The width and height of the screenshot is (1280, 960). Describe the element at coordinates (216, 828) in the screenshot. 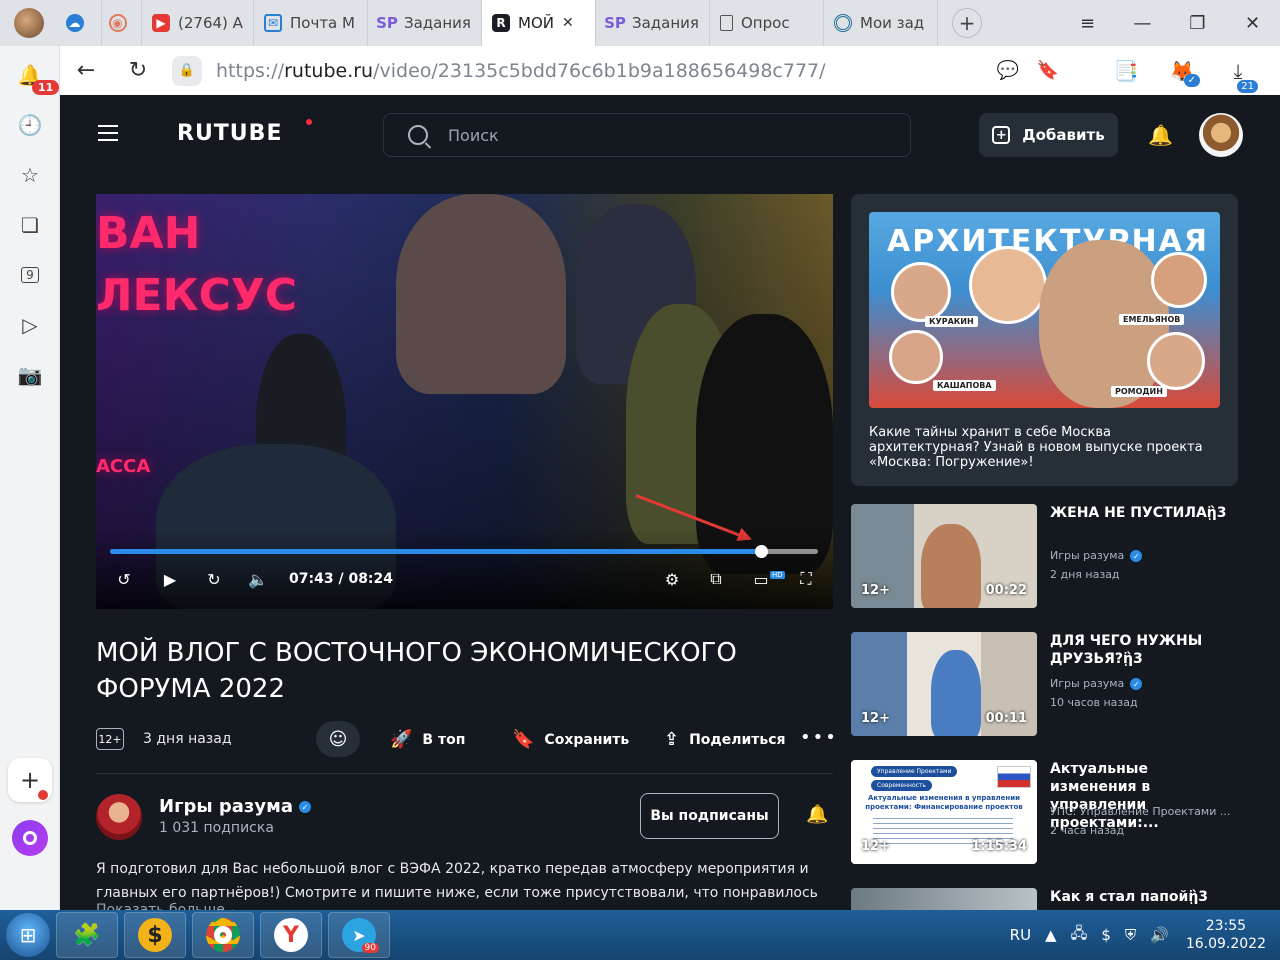

I see `subscriber-count: 1 031 подписка` at that location.